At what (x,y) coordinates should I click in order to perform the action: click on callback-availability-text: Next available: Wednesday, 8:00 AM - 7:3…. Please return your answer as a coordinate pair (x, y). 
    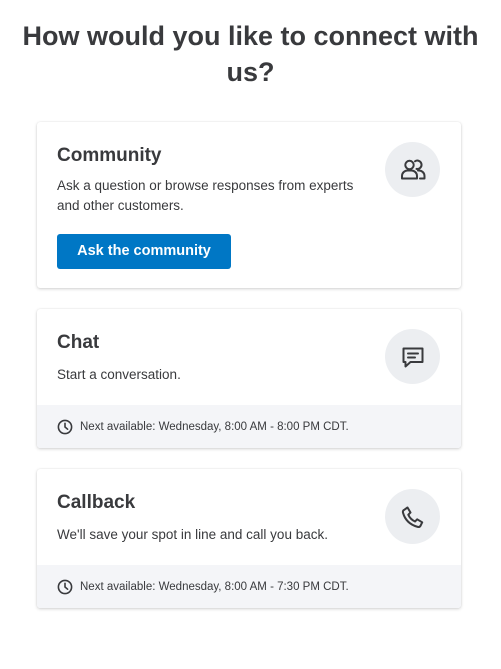
    Looking at the image, I should click on (214, 586).